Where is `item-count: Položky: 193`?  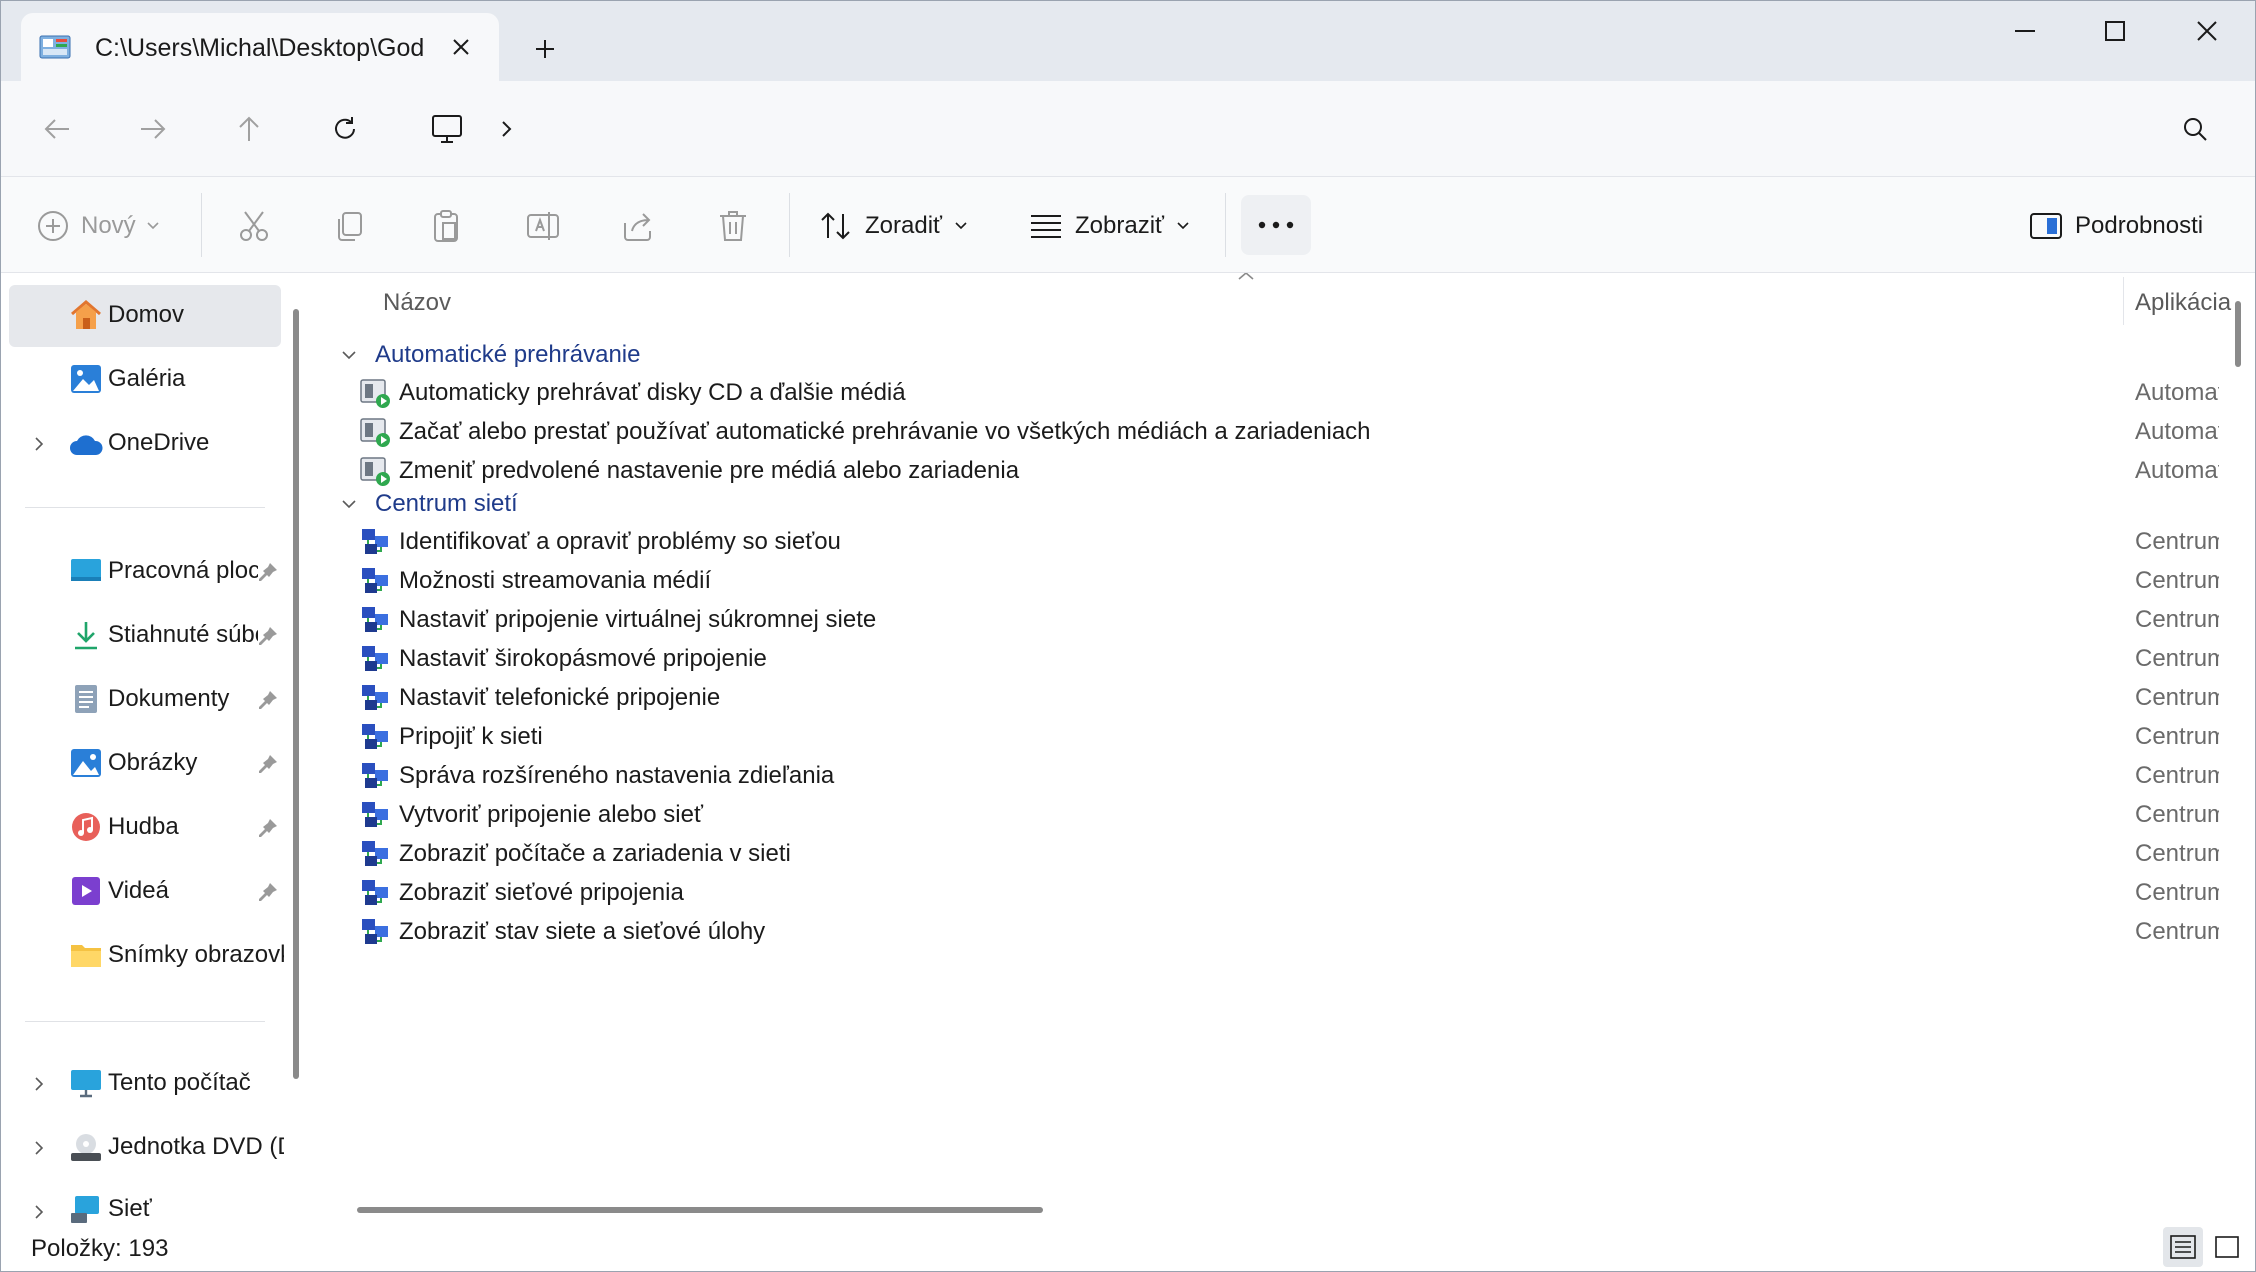 item-count: Položky: 193 is located at coordinates (100, 1248).